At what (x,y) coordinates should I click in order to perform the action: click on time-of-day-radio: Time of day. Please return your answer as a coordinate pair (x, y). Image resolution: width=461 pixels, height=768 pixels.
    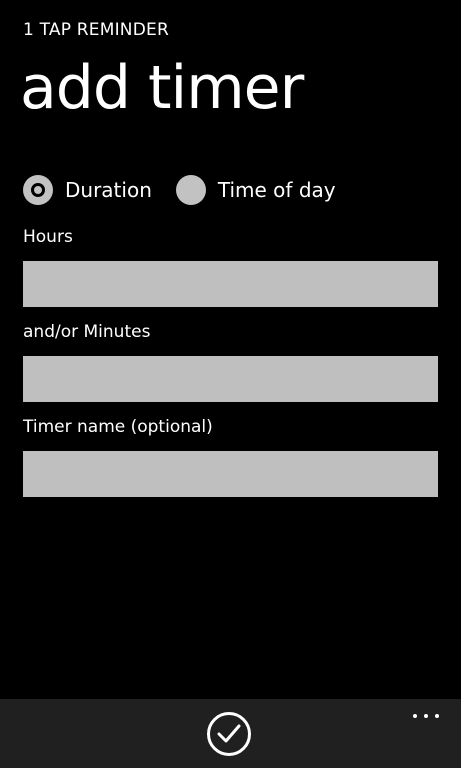
    Looking at the image, I should click on (255, 190).